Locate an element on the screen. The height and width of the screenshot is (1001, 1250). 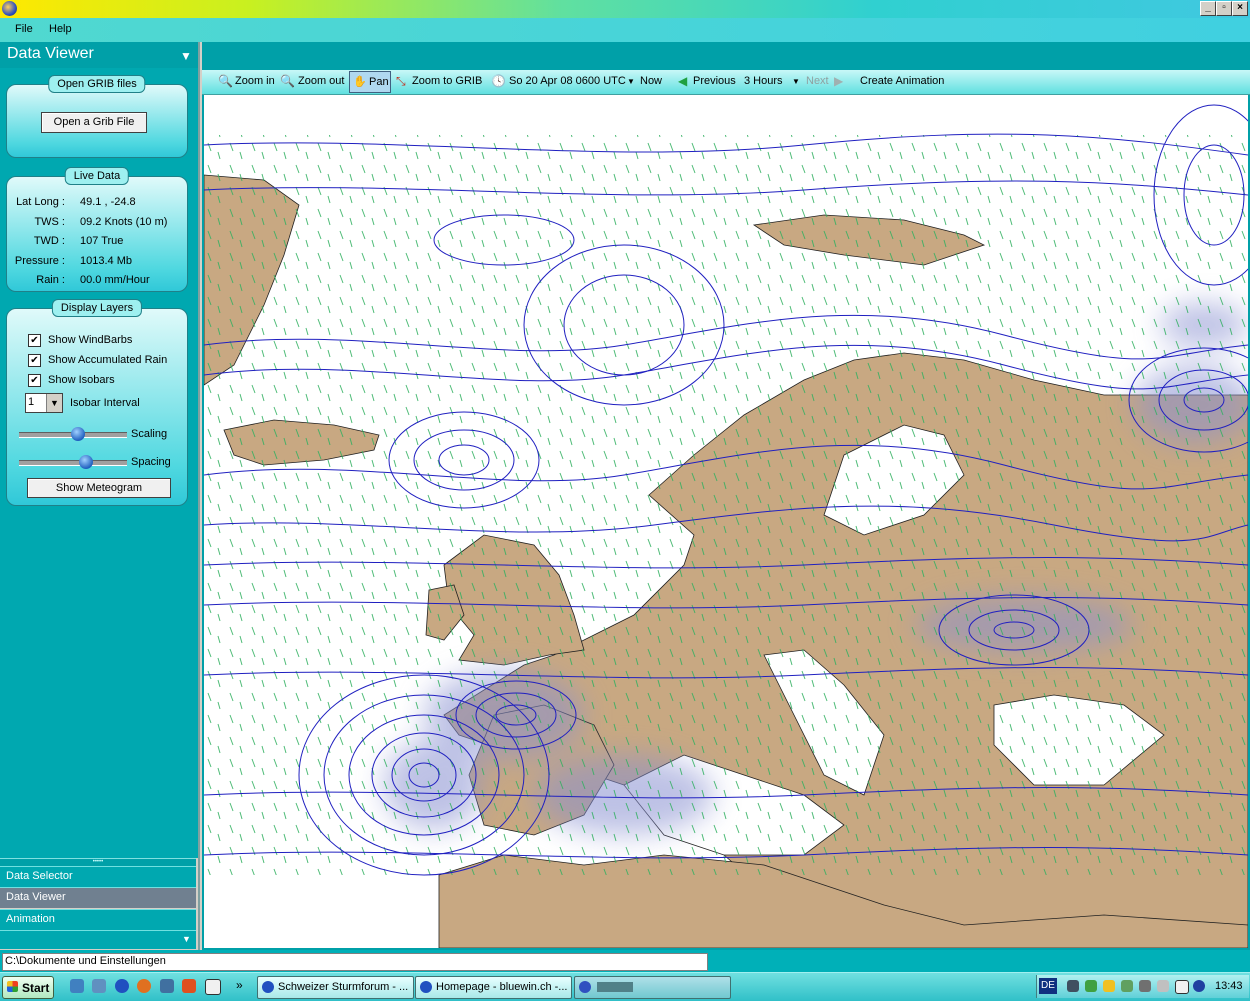
pressure-value: 1013.4 Mb is located at coordinates (106, 261).